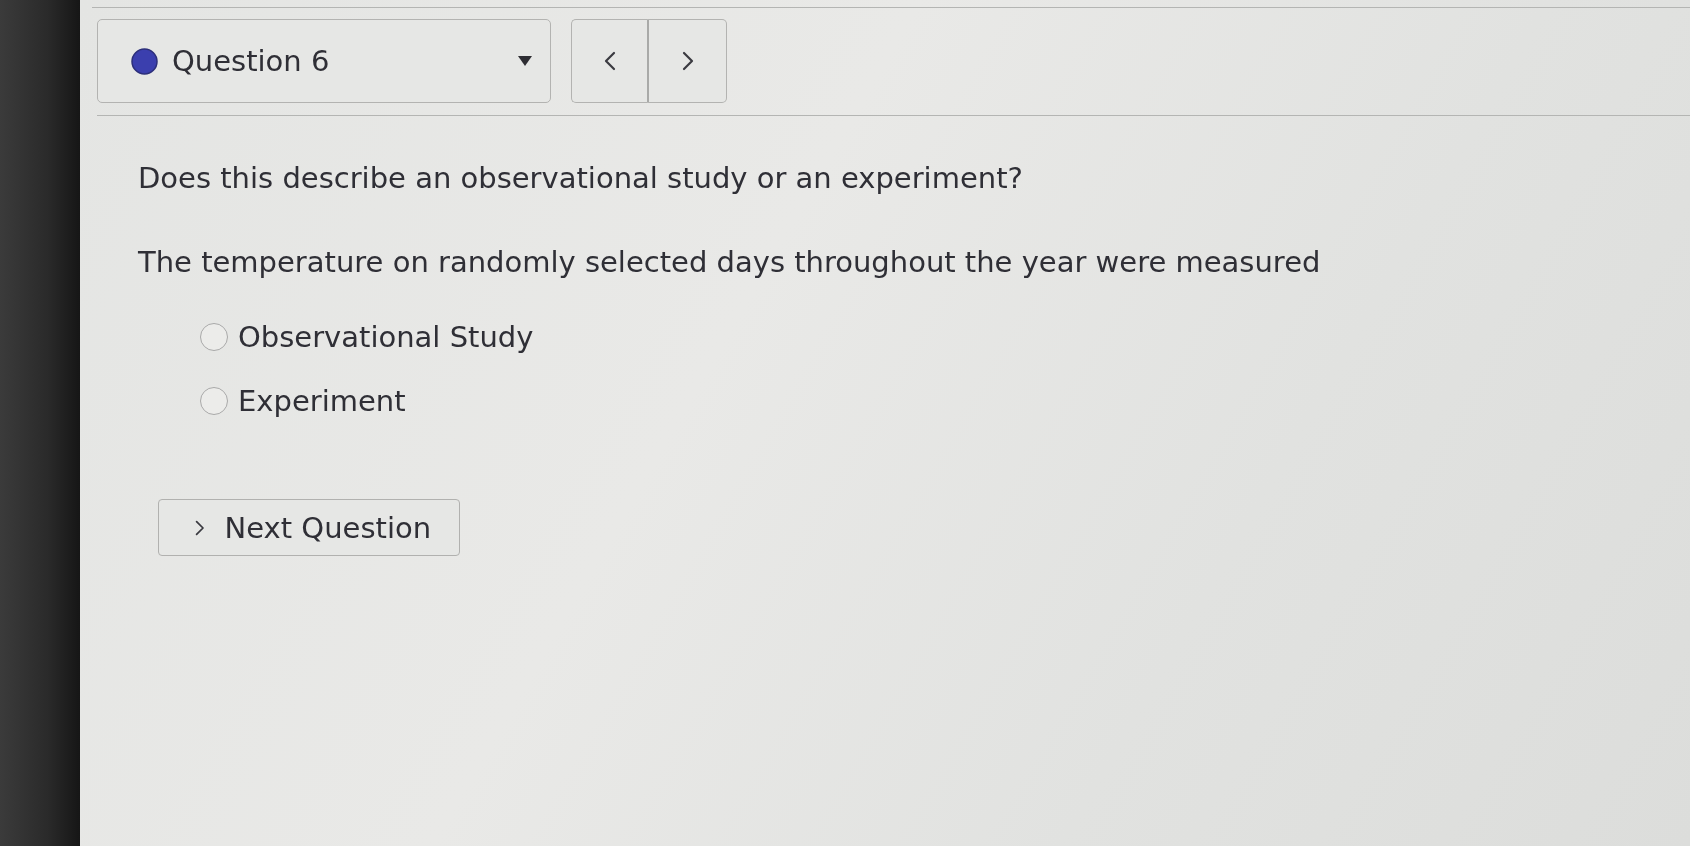  I want to click on next-question-button: Next Question, so click(309, 527).